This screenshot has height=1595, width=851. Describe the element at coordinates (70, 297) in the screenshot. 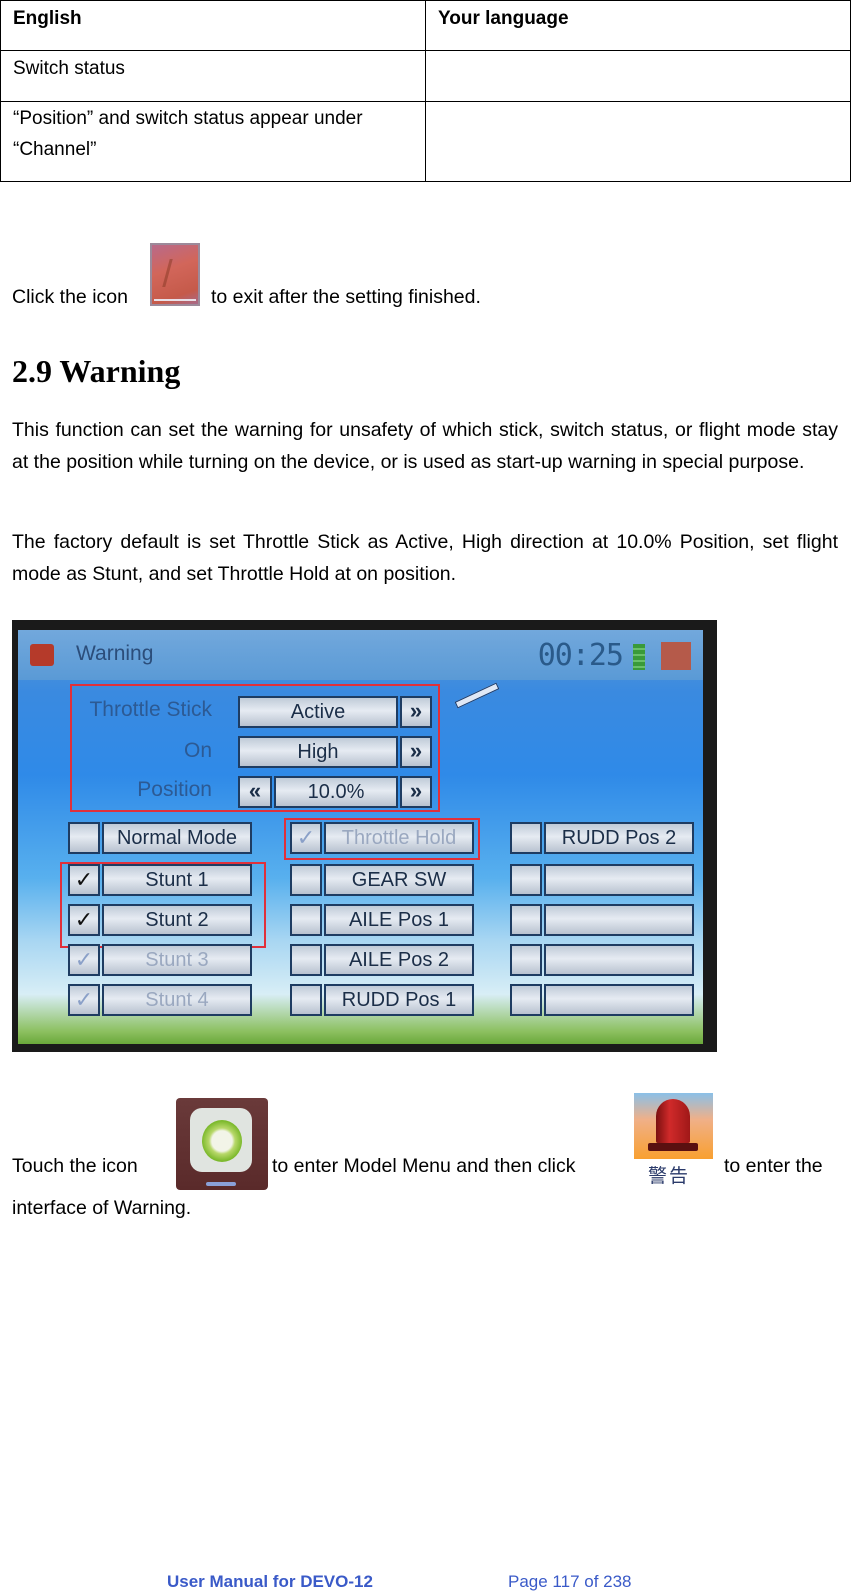

I see `exit-text-before: Click the icon` at that location.